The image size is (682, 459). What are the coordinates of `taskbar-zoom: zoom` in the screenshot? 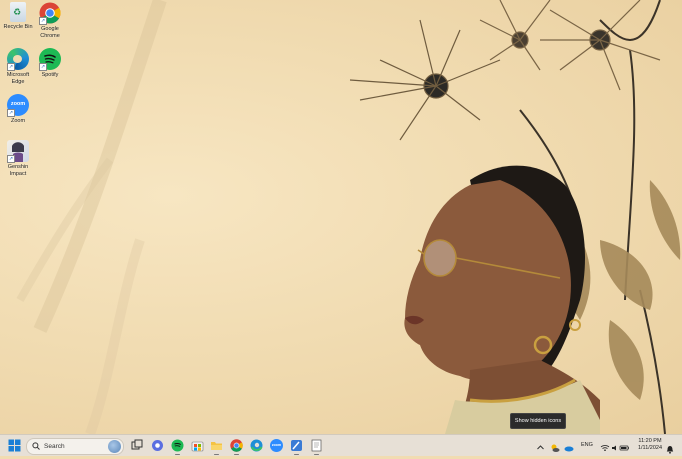 It's located at (276, 445).